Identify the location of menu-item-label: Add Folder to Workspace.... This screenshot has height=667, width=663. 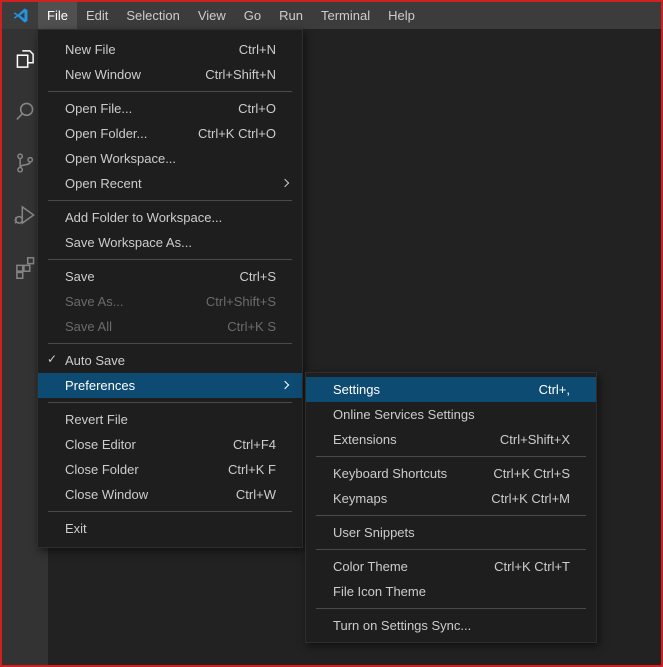
(144, 217).